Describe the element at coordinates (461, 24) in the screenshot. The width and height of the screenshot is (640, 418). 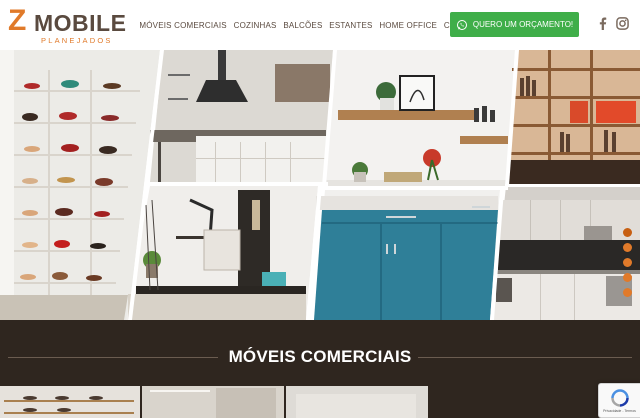
I see `whatsapp-icon` at that location.